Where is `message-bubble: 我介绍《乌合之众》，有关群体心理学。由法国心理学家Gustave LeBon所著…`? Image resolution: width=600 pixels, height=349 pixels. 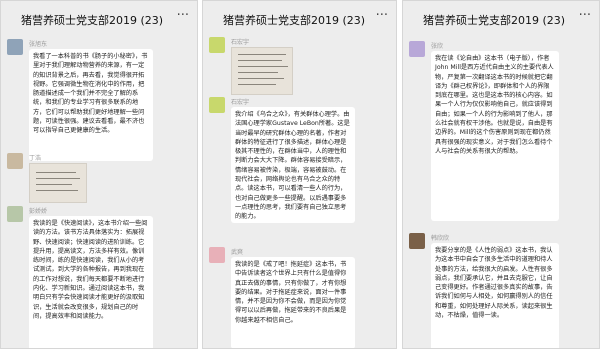 message-bubble: 我介绍《乌合之众》，有关群体心理学。由法国心理学家Gustave LeBon所著… is located at coordinates (293, 165).